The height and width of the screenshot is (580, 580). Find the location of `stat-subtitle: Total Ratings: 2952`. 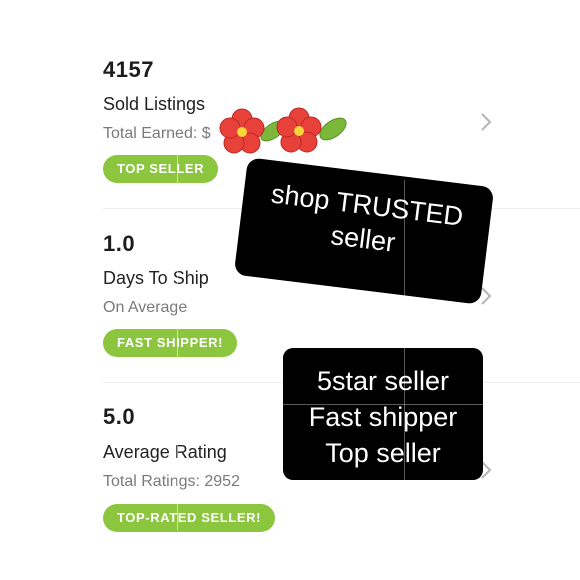

stat-subtitle: Total Ratings: 2952 is located at coordinates (171, 481).